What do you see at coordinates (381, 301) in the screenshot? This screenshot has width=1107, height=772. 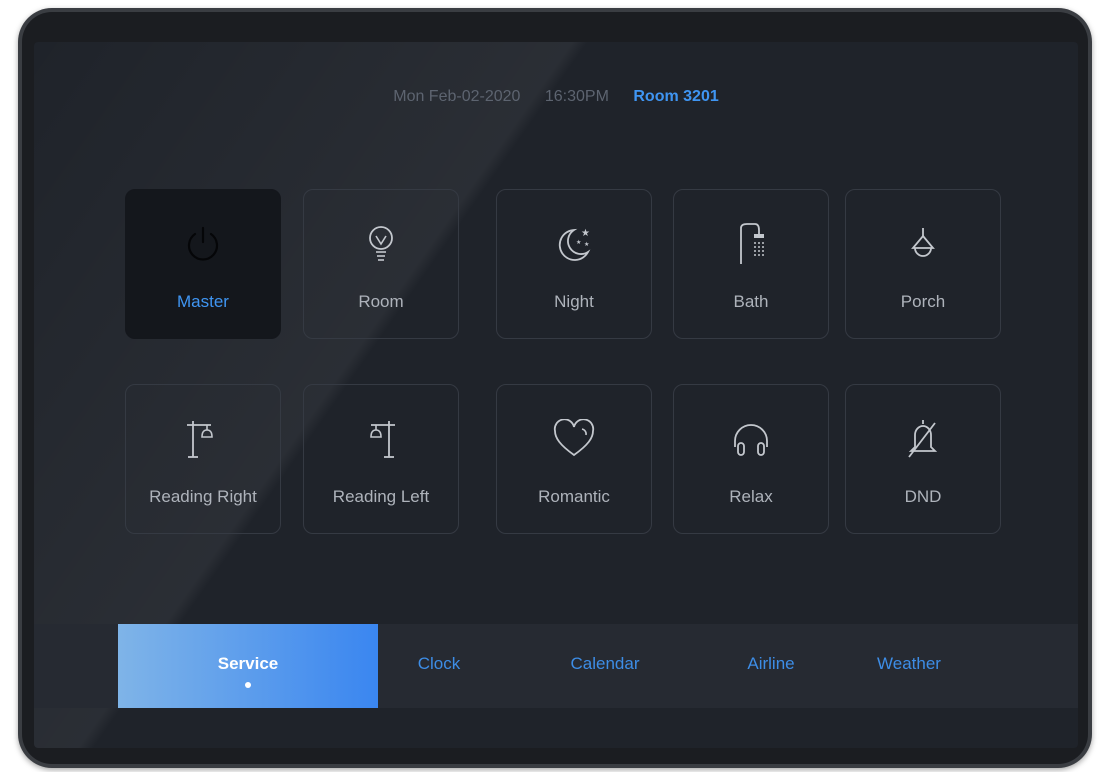 I see `tile-label: Room` at bounding box center [381, 301].